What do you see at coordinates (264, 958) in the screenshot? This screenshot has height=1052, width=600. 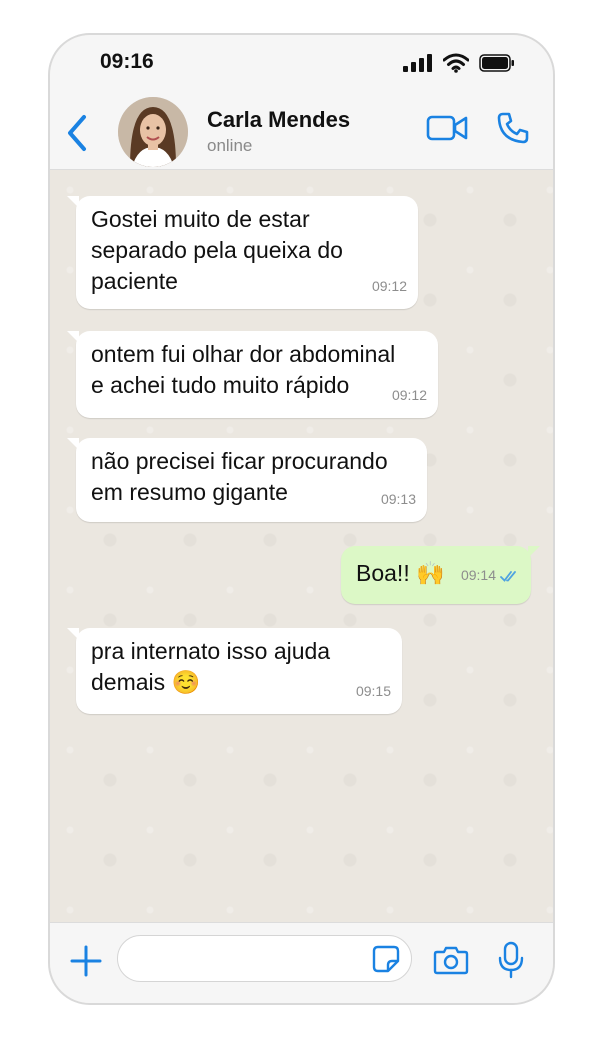 I see `message-input` at bounding box center [264, 958].